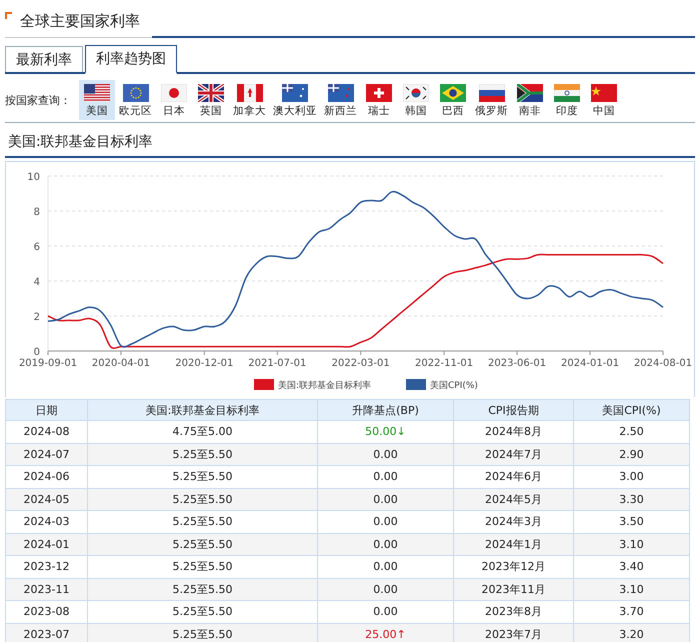  Describe the element at coordinates (513, 499) in the screenshot. I see `table-cell: 2024年5月` at that location.